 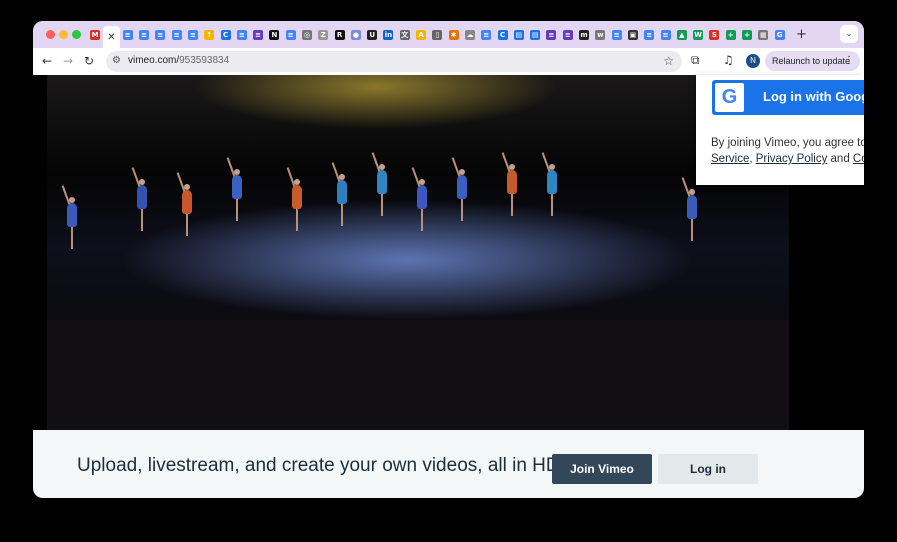 What do you see at coordinates (729, 97) in the screenshot?
I see `google-logo-icon: G` at bounding box center [729, 97].